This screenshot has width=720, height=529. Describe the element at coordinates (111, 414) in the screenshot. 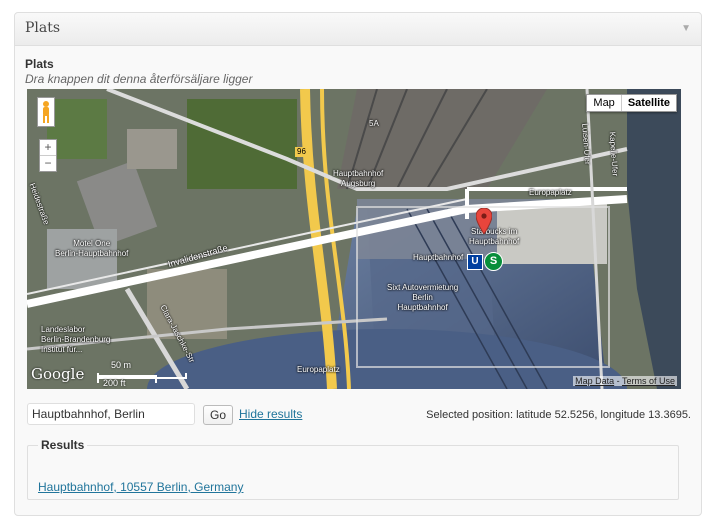

I see `address-search-input` at that location.